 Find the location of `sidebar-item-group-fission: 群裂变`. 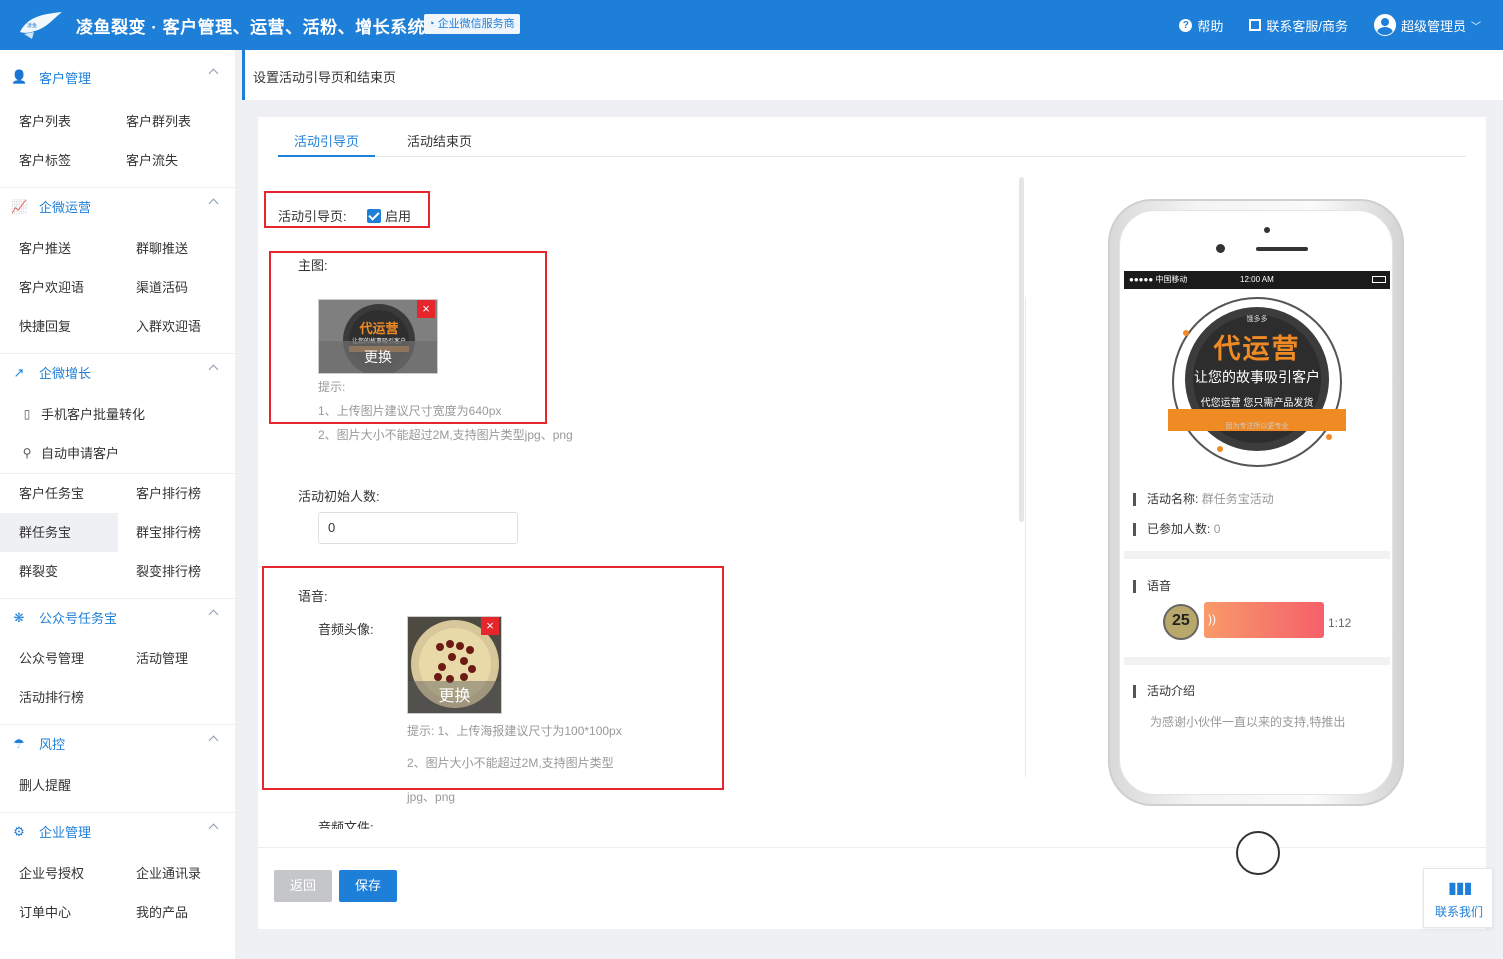

sidebar-item-group-fission: 群裂变 is located at coordinates (29, 571).